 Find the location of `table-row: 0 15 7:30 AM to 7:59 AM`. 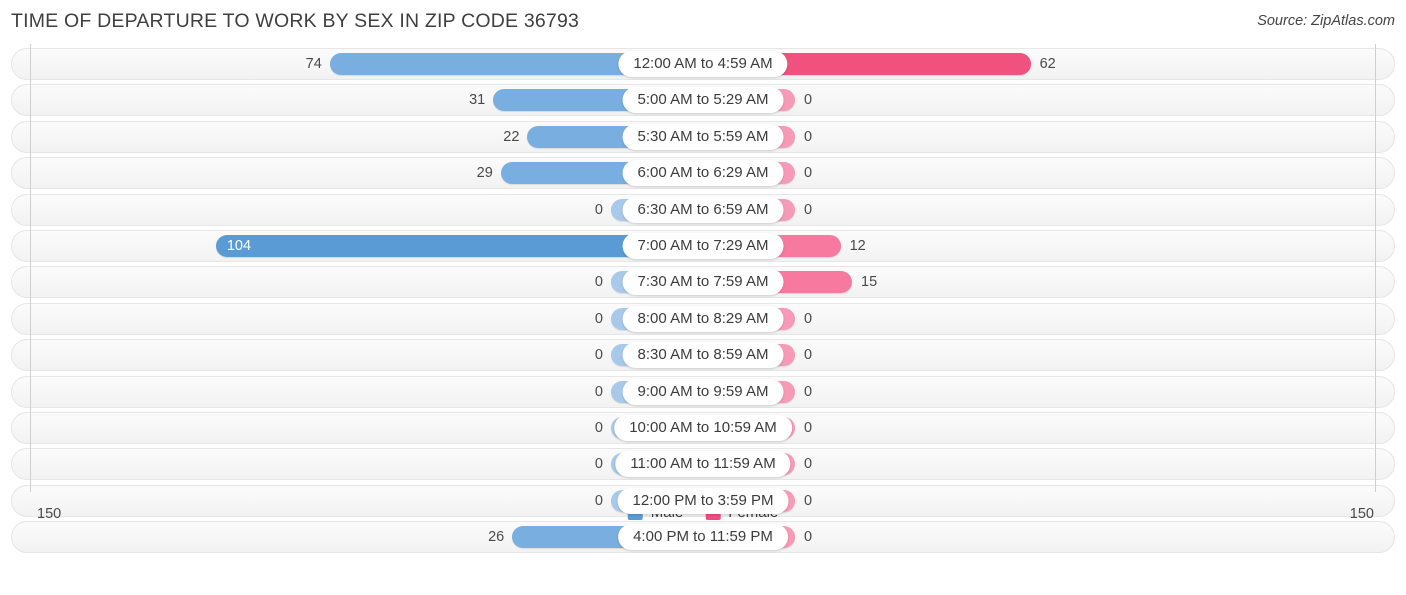

table-row: 0 15 7:30 AM to 7:59 AM is located at coordinates (703, 282).